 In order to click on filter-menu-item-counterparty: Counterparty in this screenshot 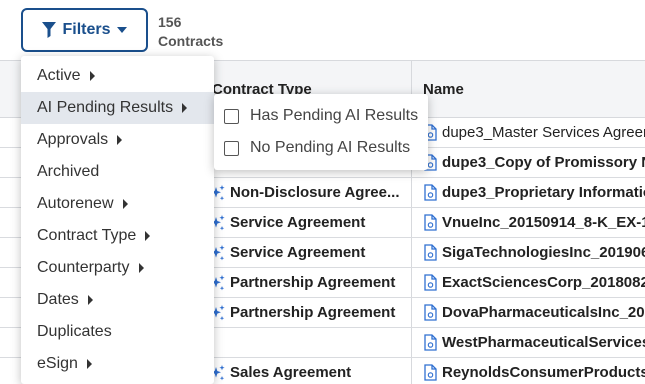, I will do `click(117, 268)`.